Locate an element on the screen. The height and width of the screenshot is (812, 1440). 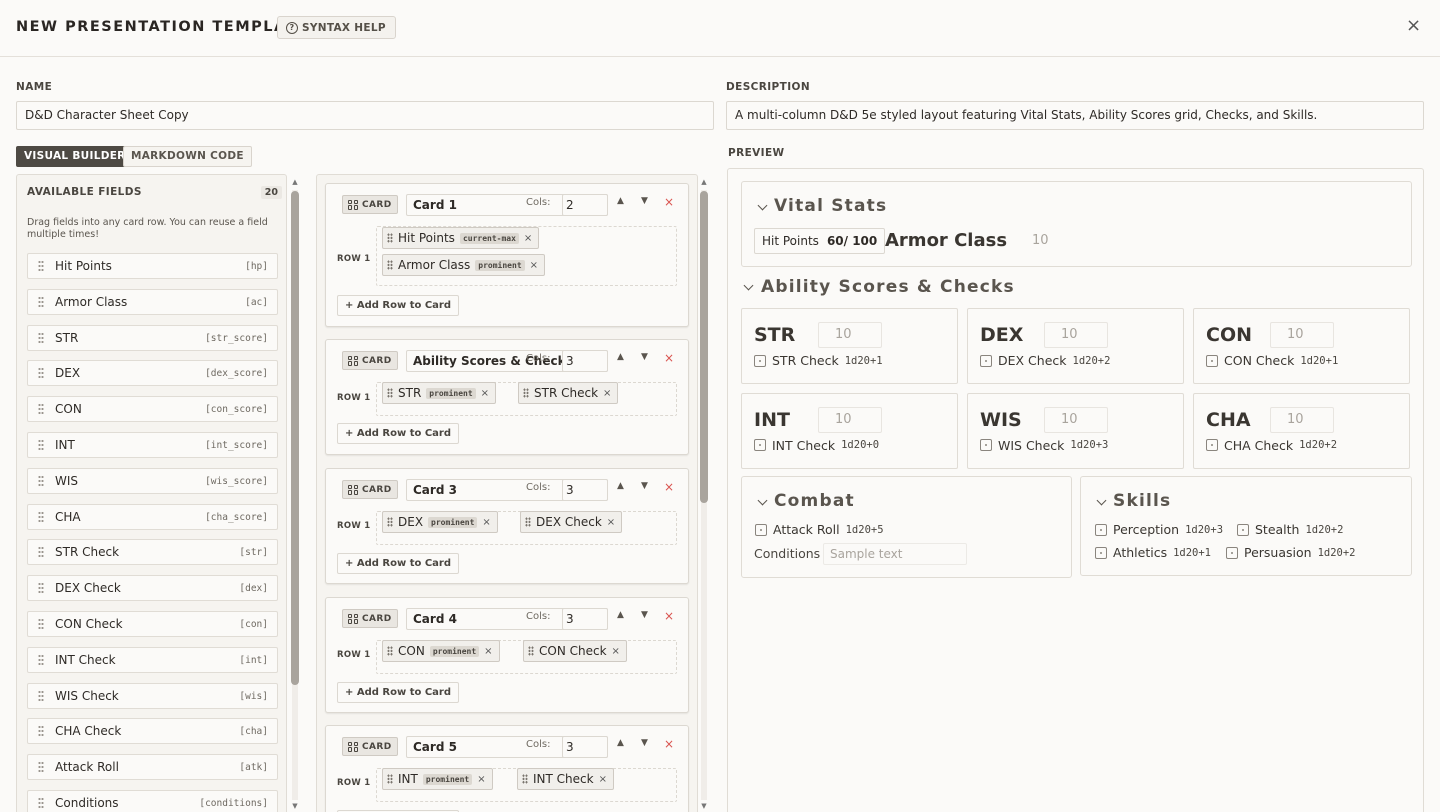
available-field-item: DEX Check [dex] is located at coordinates (152, 588).